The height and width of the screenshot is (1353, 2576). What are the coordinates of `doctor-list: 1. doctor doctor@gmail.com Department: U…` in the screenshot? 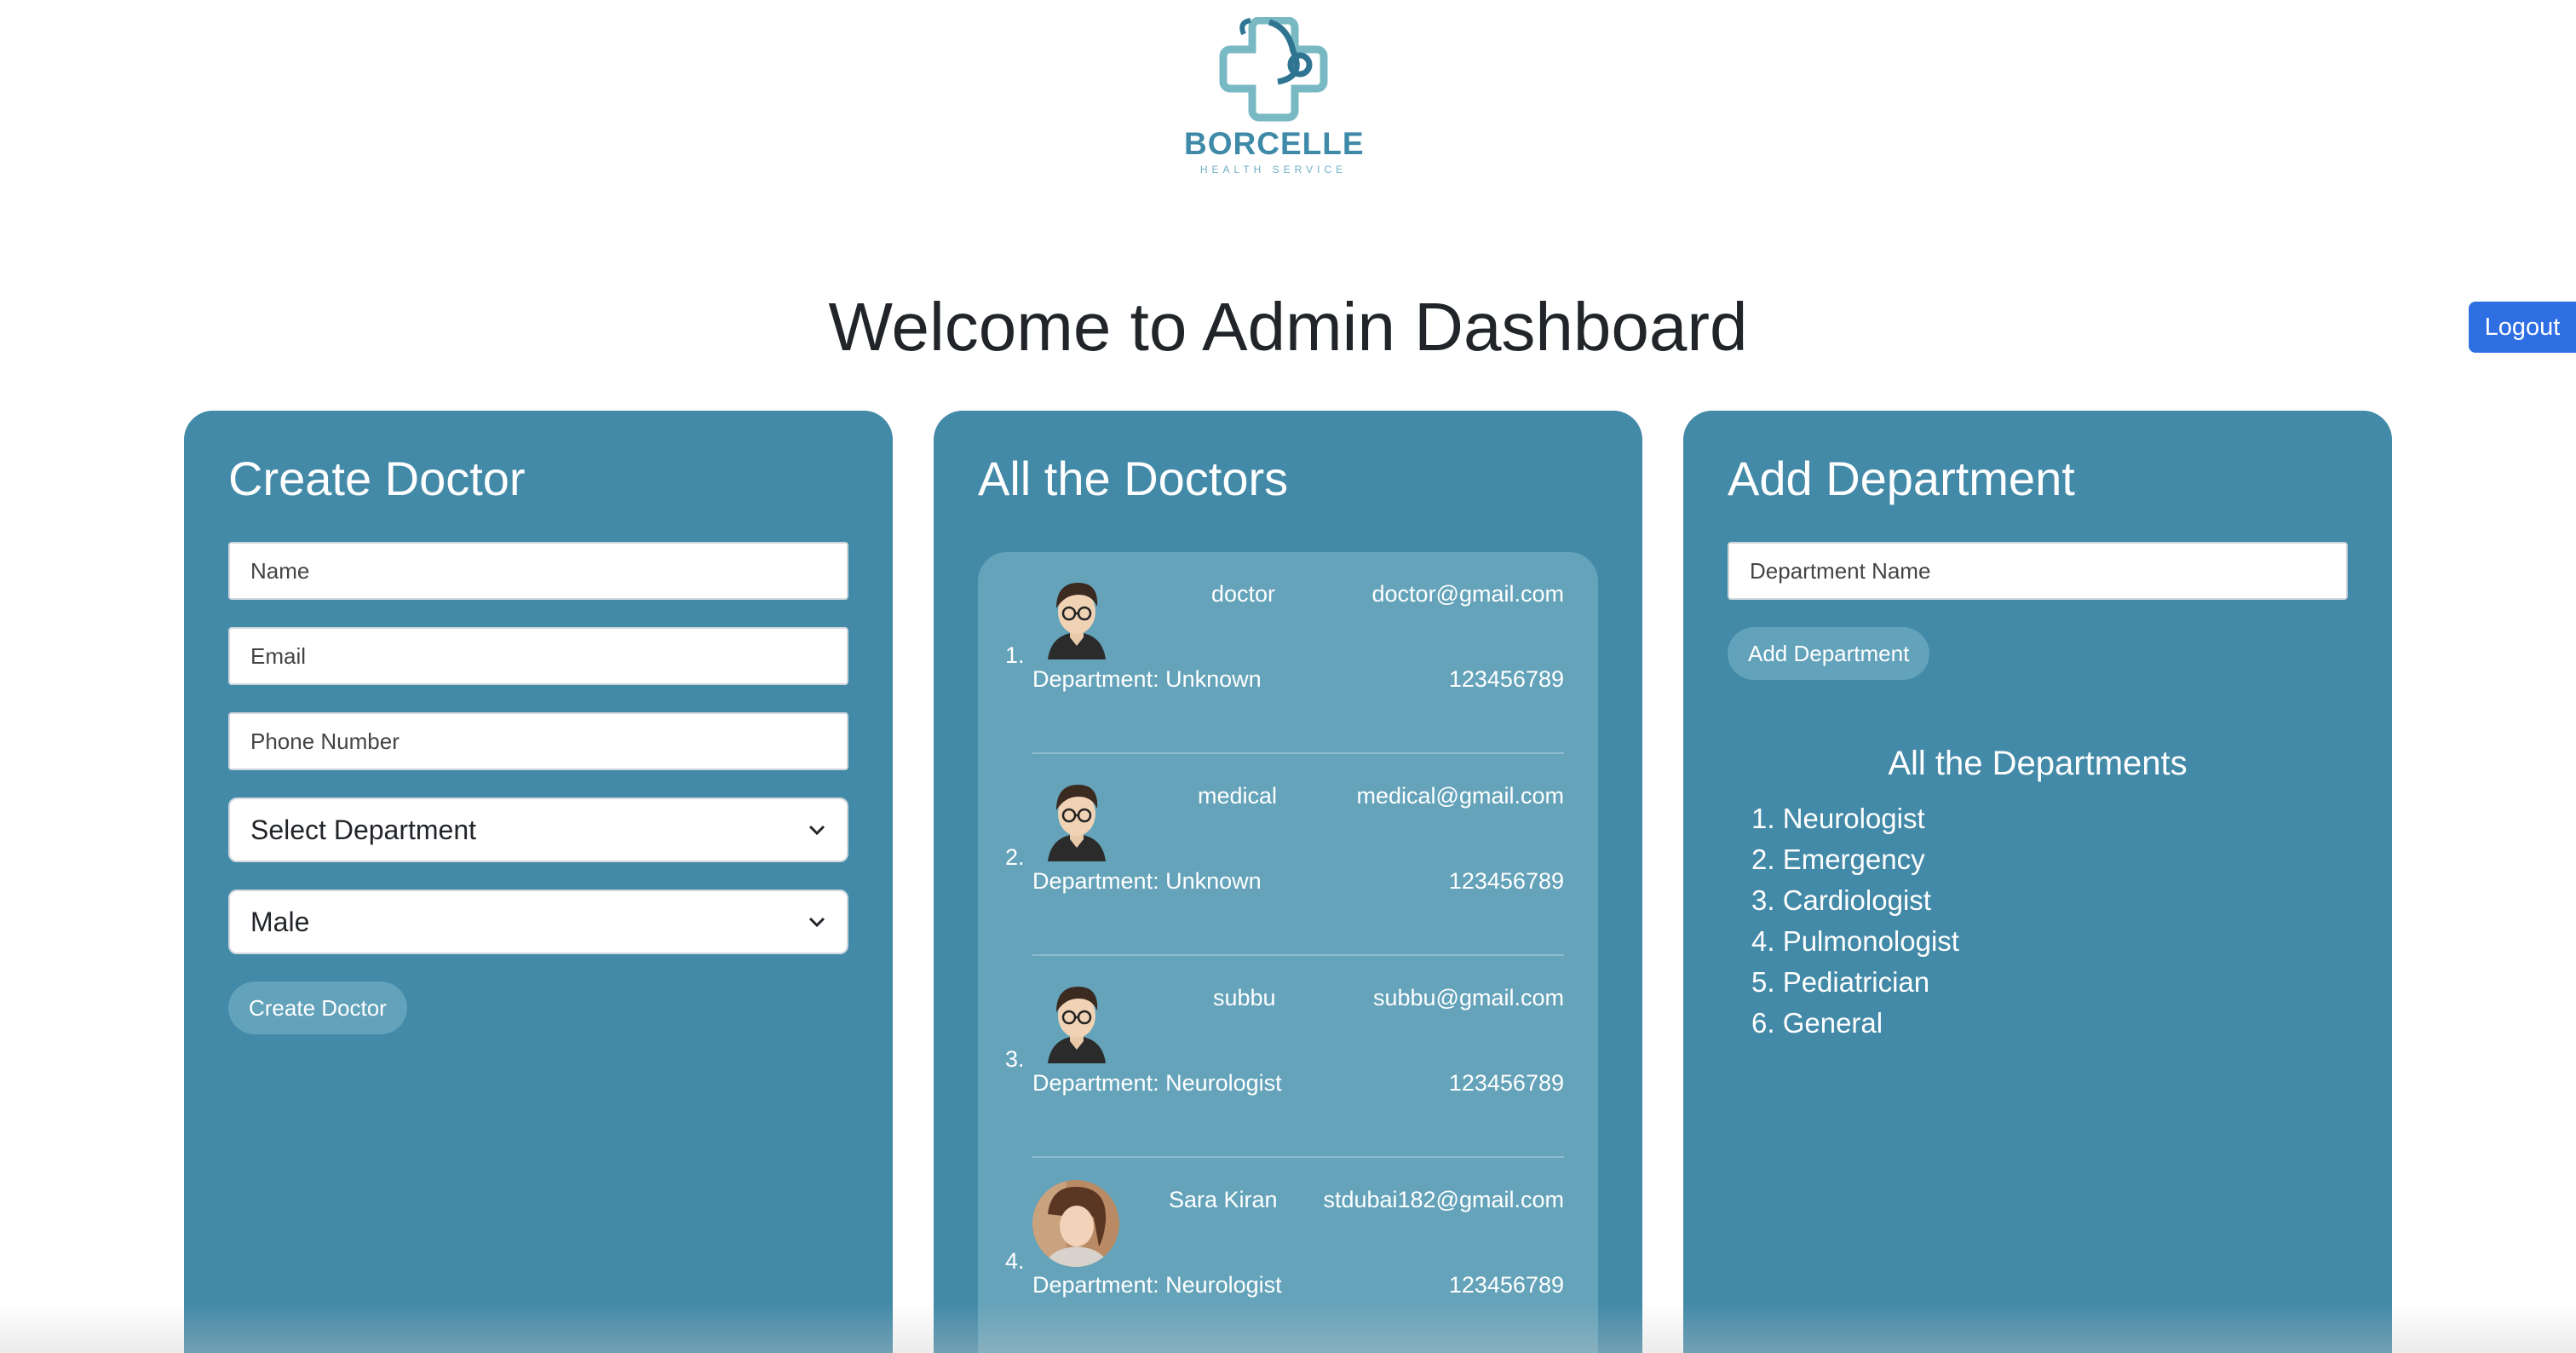 It's located at (1288, 952).